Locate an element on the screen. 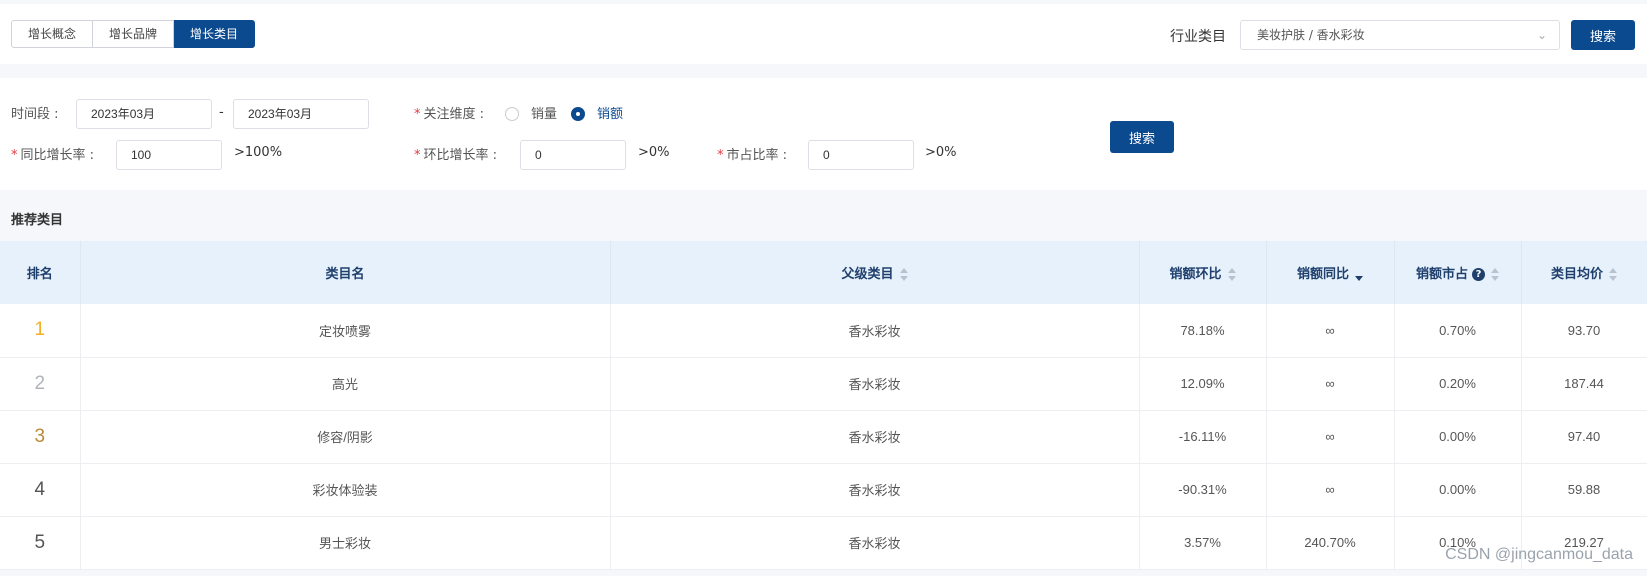  market-share-cell: 0.20% is located at coordinates (1458, 384).